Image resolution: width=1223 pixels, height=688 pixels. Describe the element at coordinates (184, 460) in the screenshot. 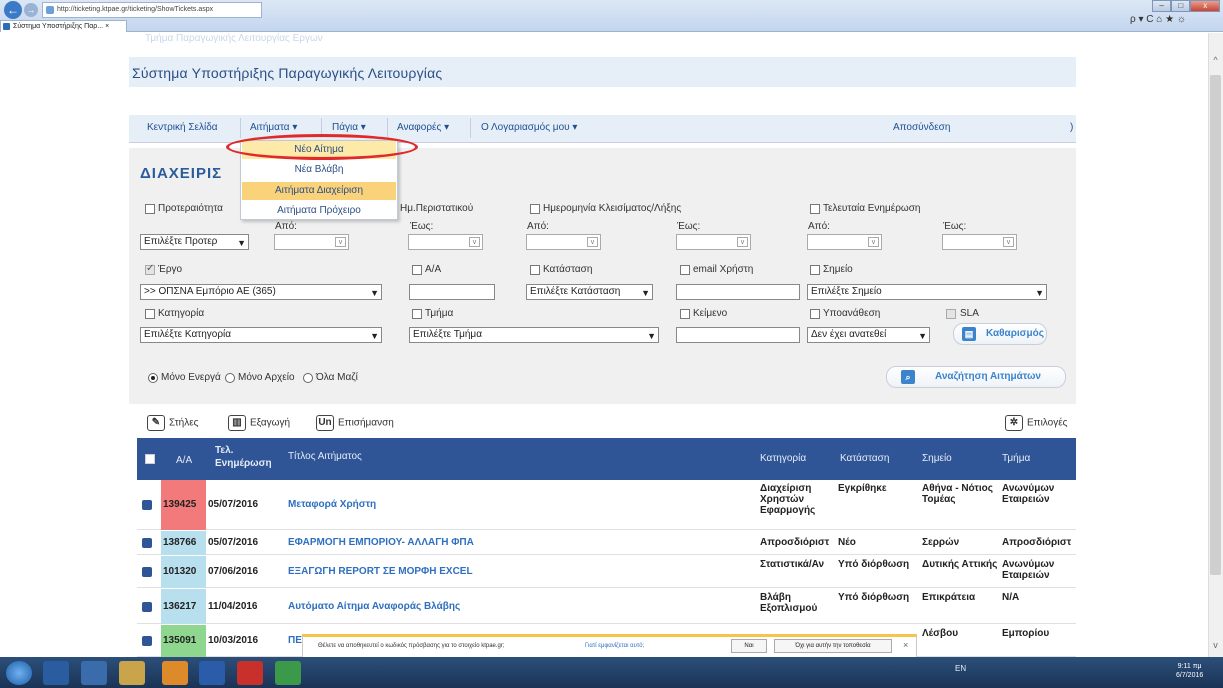

I see `header-aa: Α/Α` at that location.